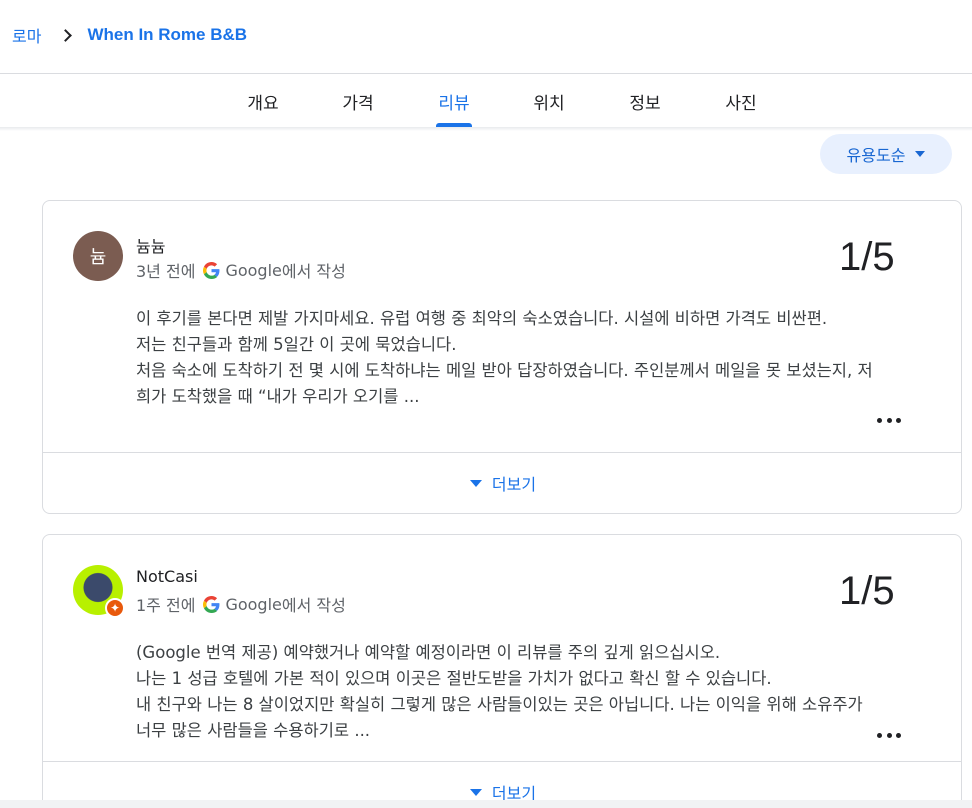 Image resolution: width=972 pixels, height=808 pixels. Describe the element at coordinates (486, 101) in the screenshot. I see `tab-bar: 개요 가격 리뷰 위치 정보 사진` at that location.